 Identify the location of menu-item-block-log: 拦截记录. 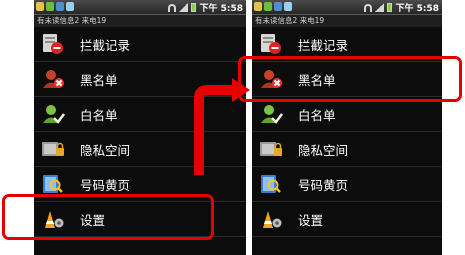
(140, 44).